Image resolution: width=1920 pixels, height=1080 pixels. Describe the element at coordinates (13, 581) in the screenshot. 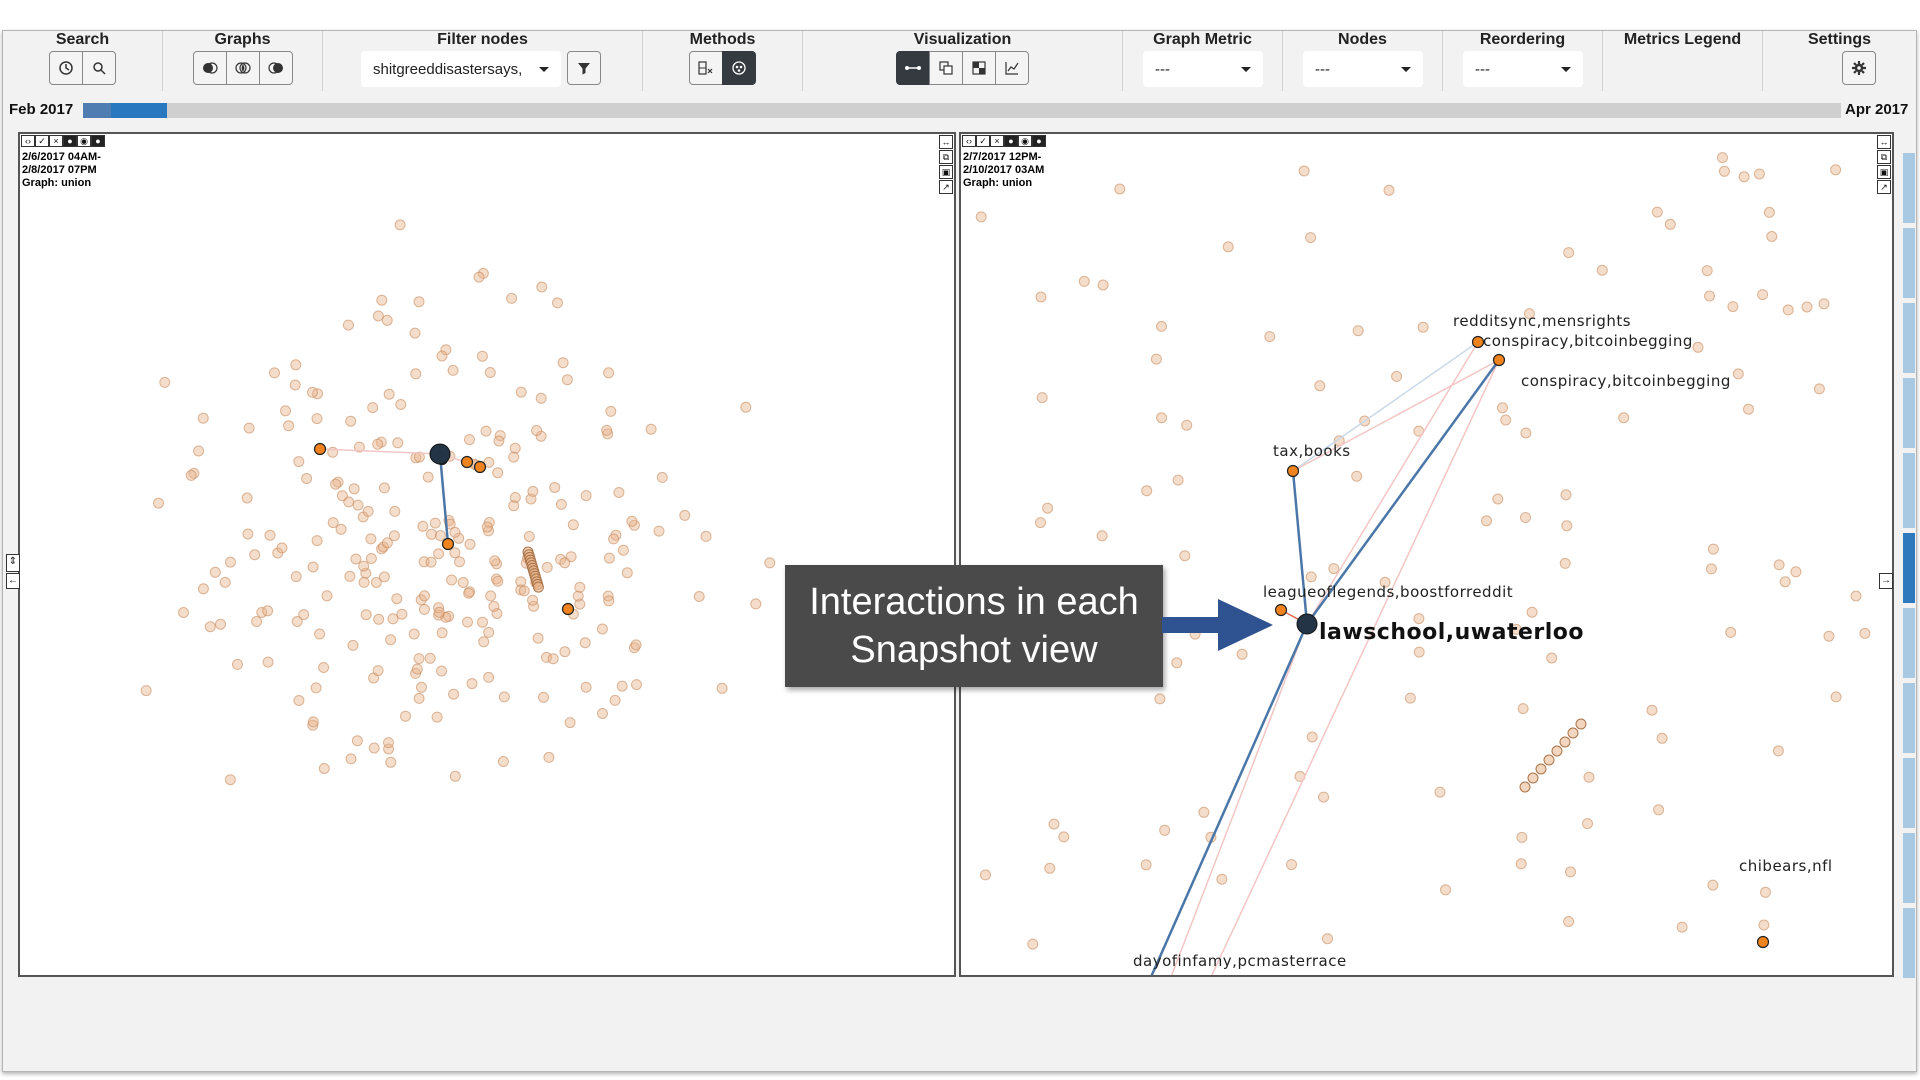

I see `arrow-left-icon: ←` at that location.